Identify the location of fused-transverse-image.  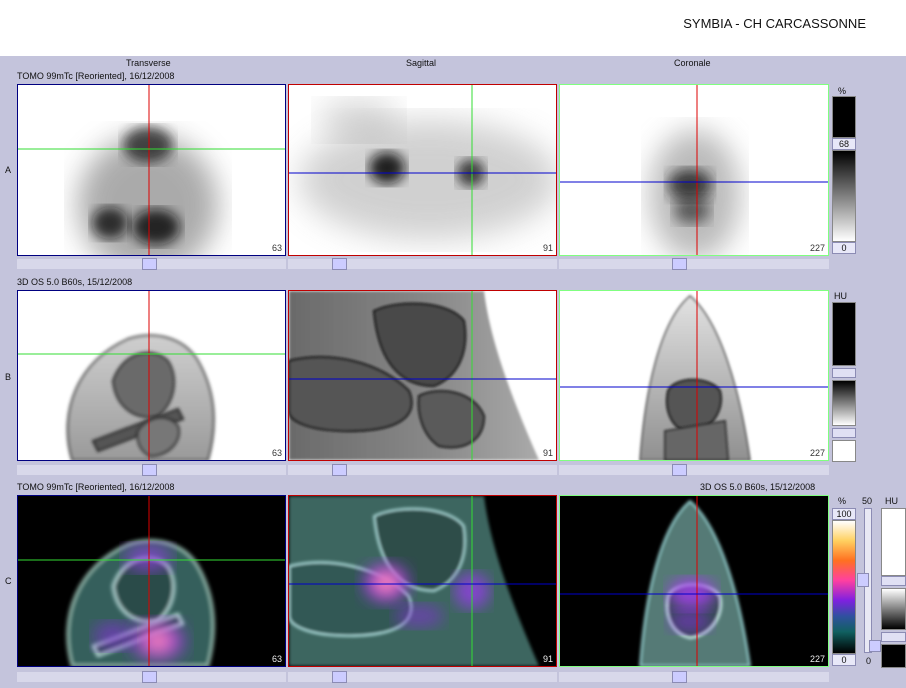
(151, 581).